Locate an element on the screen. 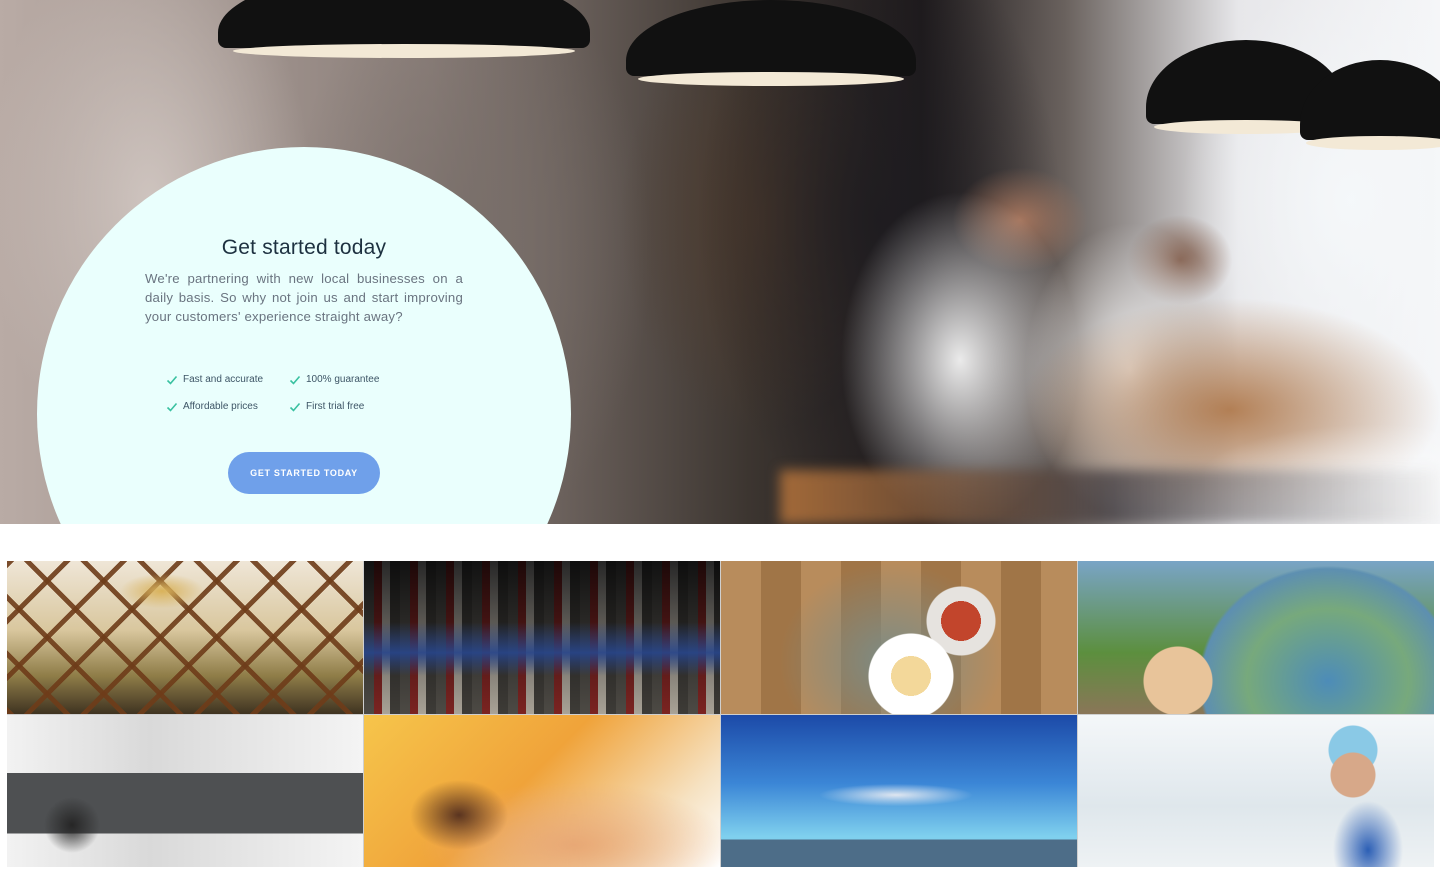 The width and height of the screenshot is (1440, 873). clothing-store-photo is located at coordinates (542, 637).